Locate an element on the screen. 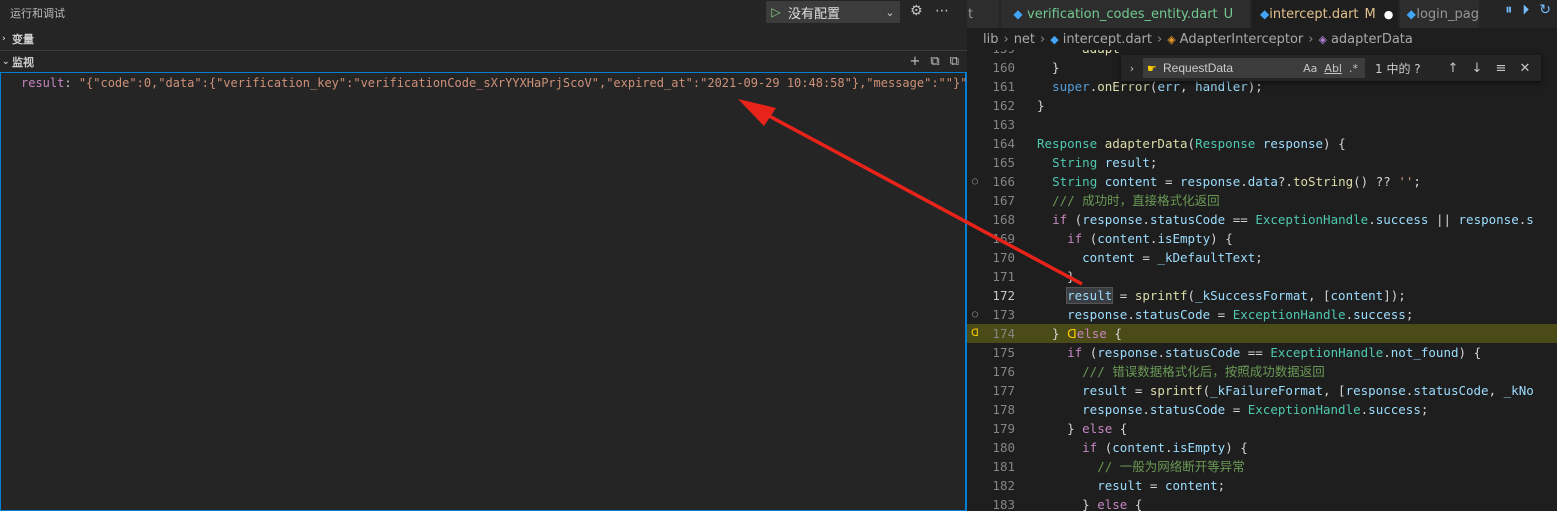 The image size is (1557, 511). tab-login-page: ◆ login_pag is located at coordinates (1440, 14).